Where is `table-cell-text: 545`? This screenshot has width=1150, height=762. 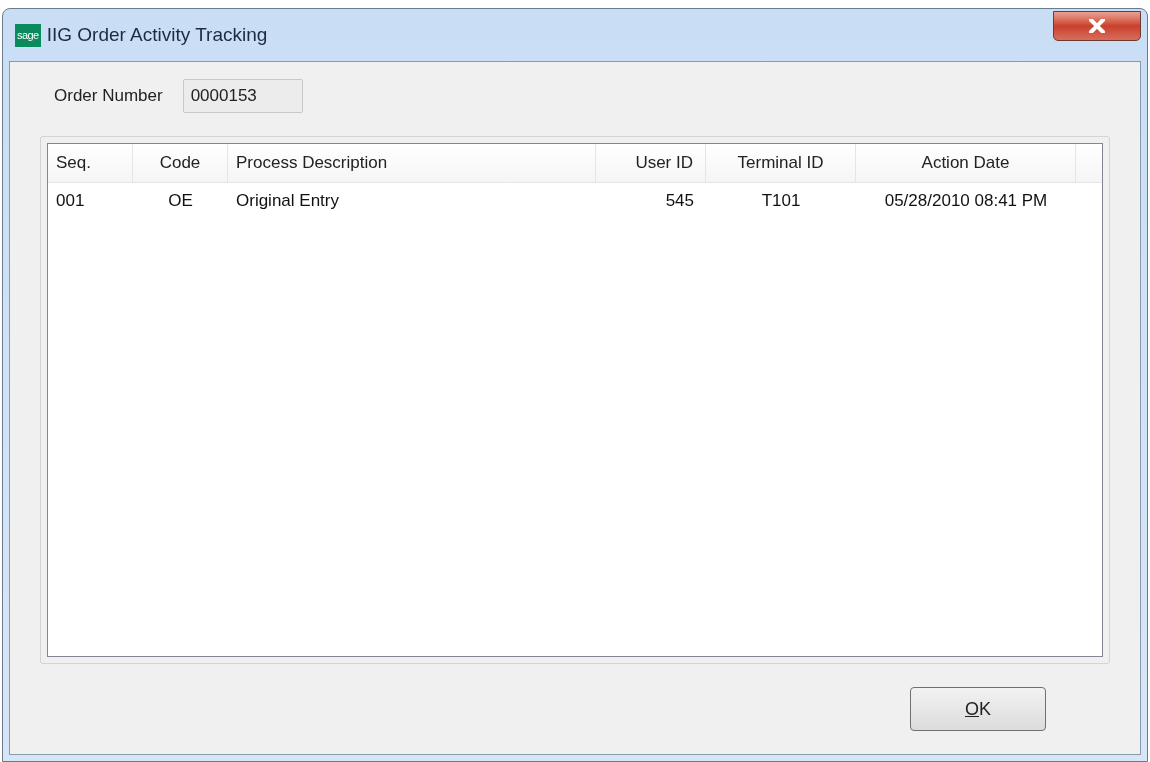 table-cell-text: 545 is located at coordinates (679, 201).